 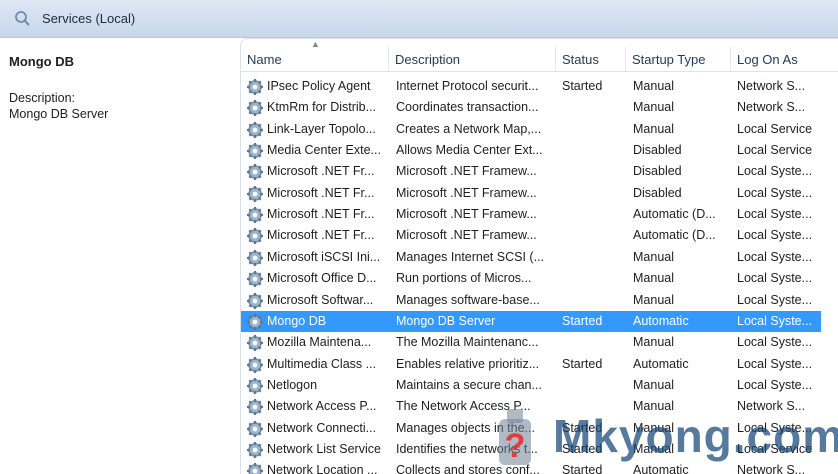 I want to click on window-title: Services (Local), so click(x=89, y=18).